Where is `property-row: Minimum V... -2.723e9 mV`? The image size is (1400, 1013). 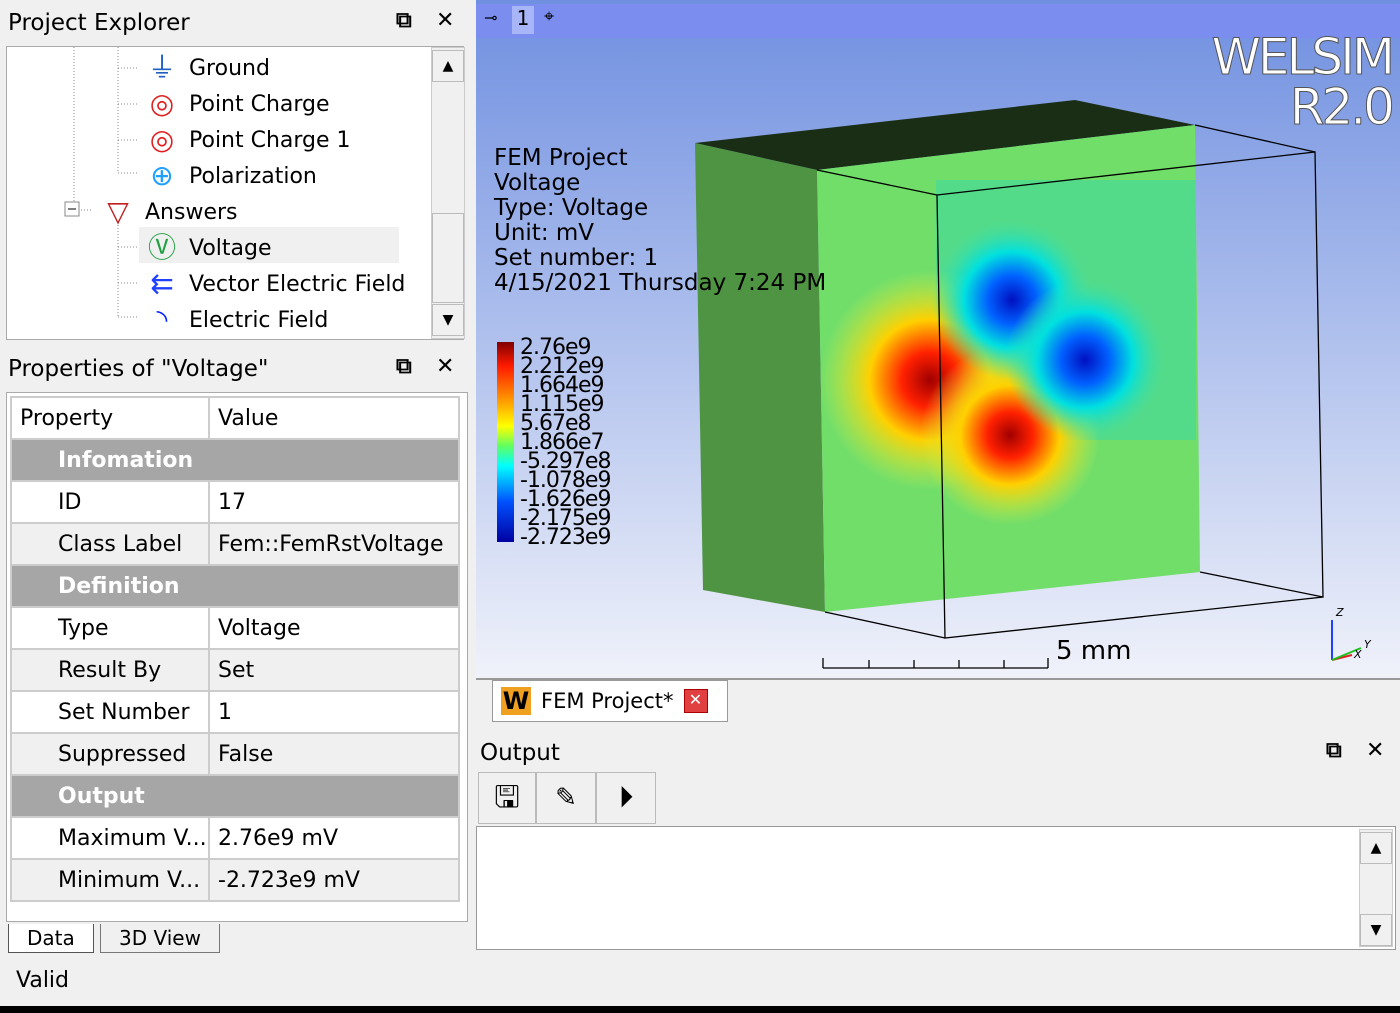
property-row: Minimum V... -2.723e9 mV is located at coordinates (235, 880).